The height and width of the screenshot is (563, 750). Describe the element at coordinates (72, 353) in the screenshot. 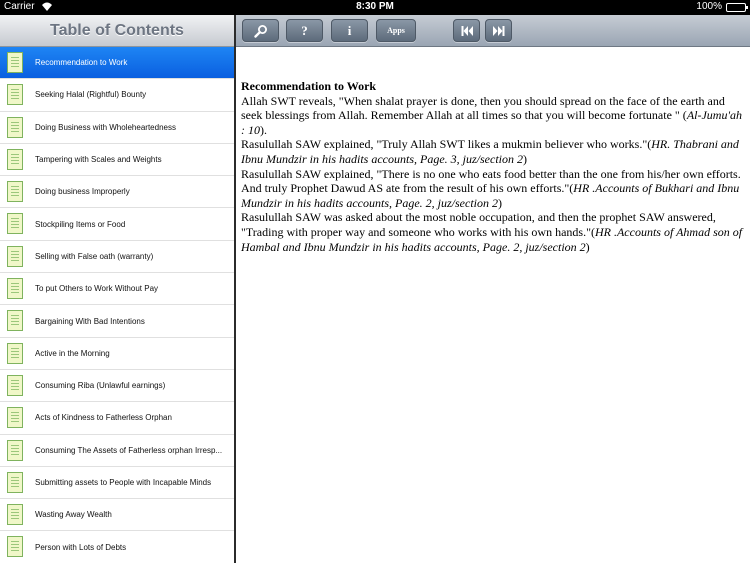

I see `toc-item-label: Active in the Morning` at that location.